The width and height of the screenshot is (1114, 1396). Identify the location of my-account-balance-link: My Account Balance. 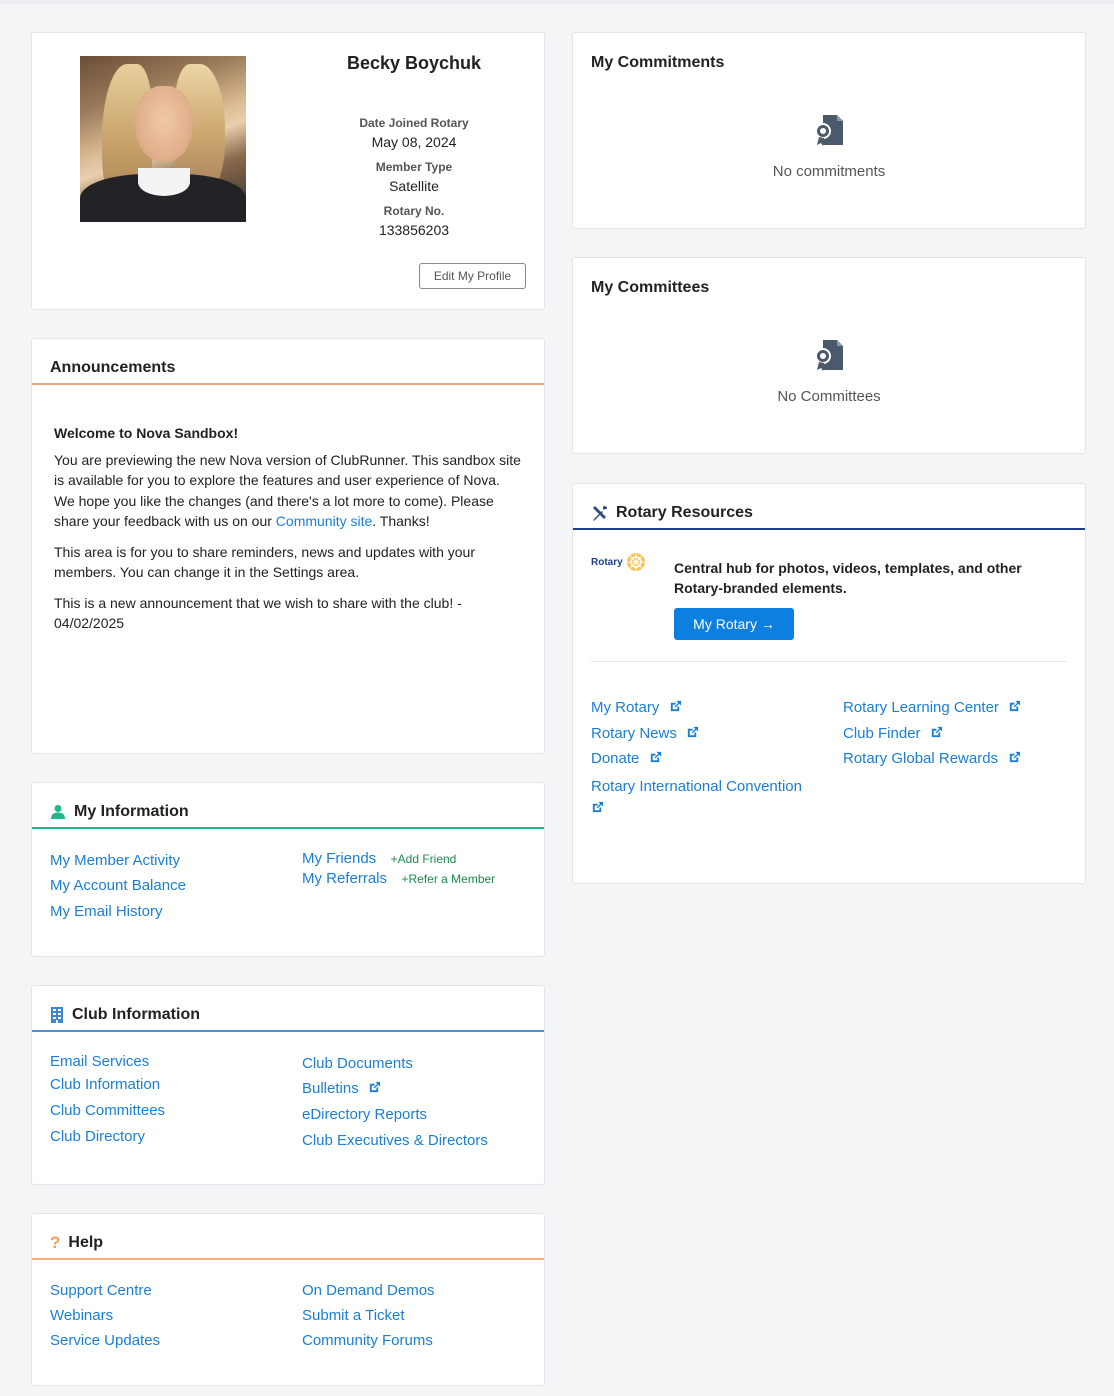
(118, 885).